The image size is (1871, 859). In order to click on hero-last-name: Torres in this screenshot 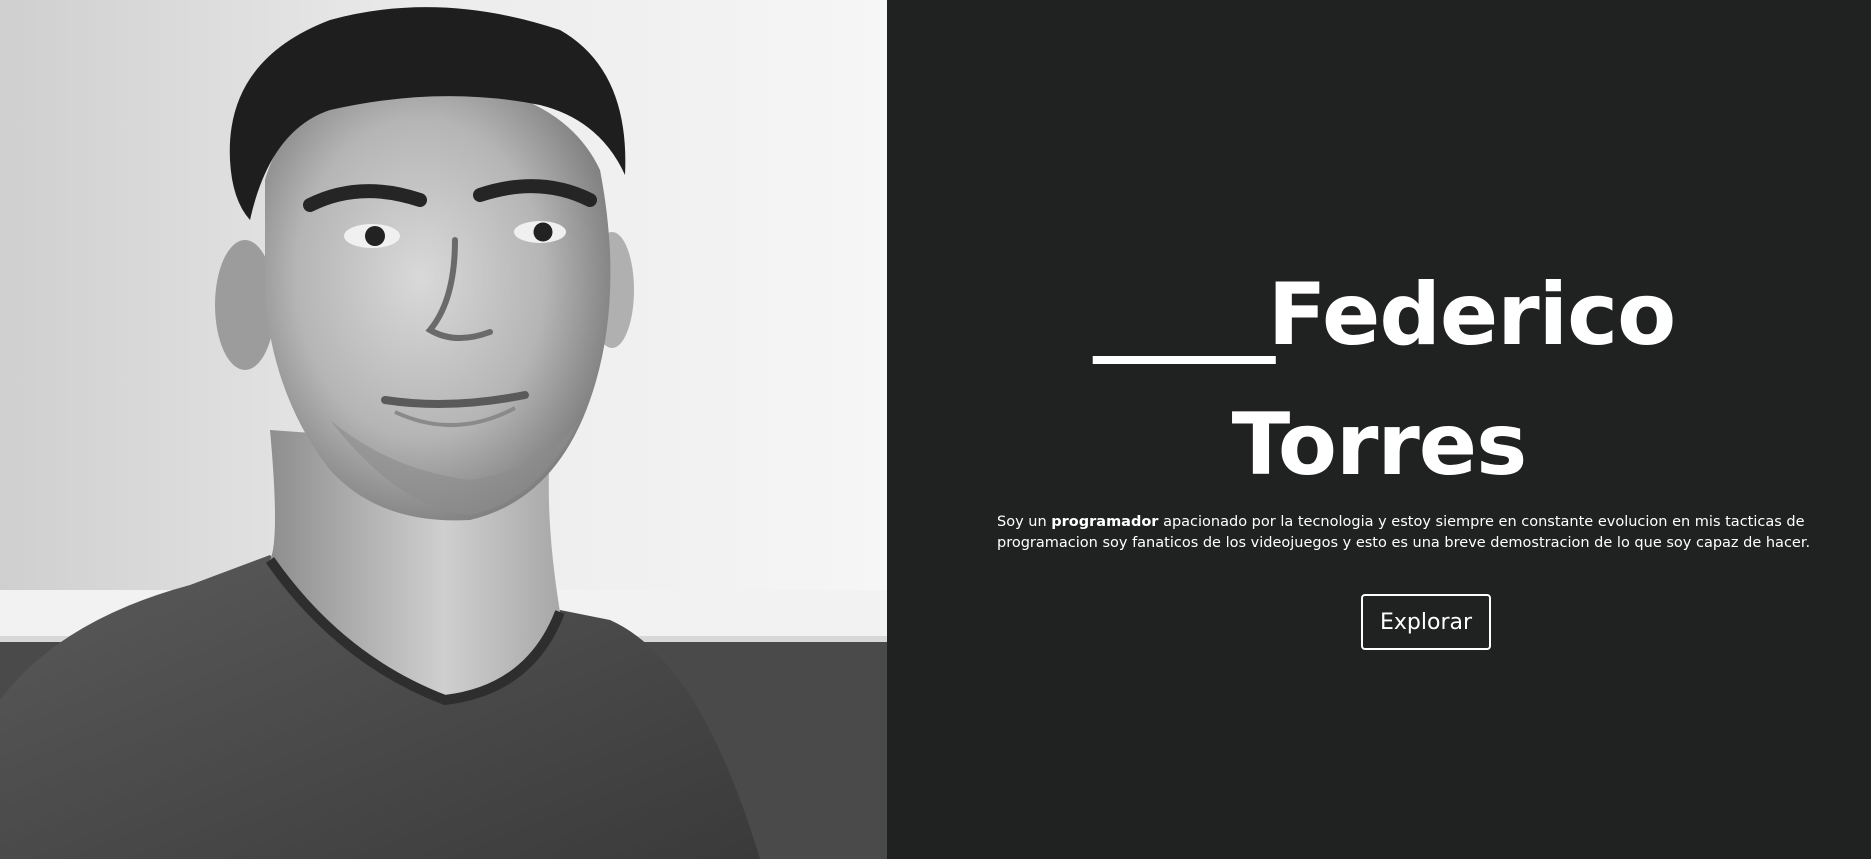, I will do `click(1379, 445)`.